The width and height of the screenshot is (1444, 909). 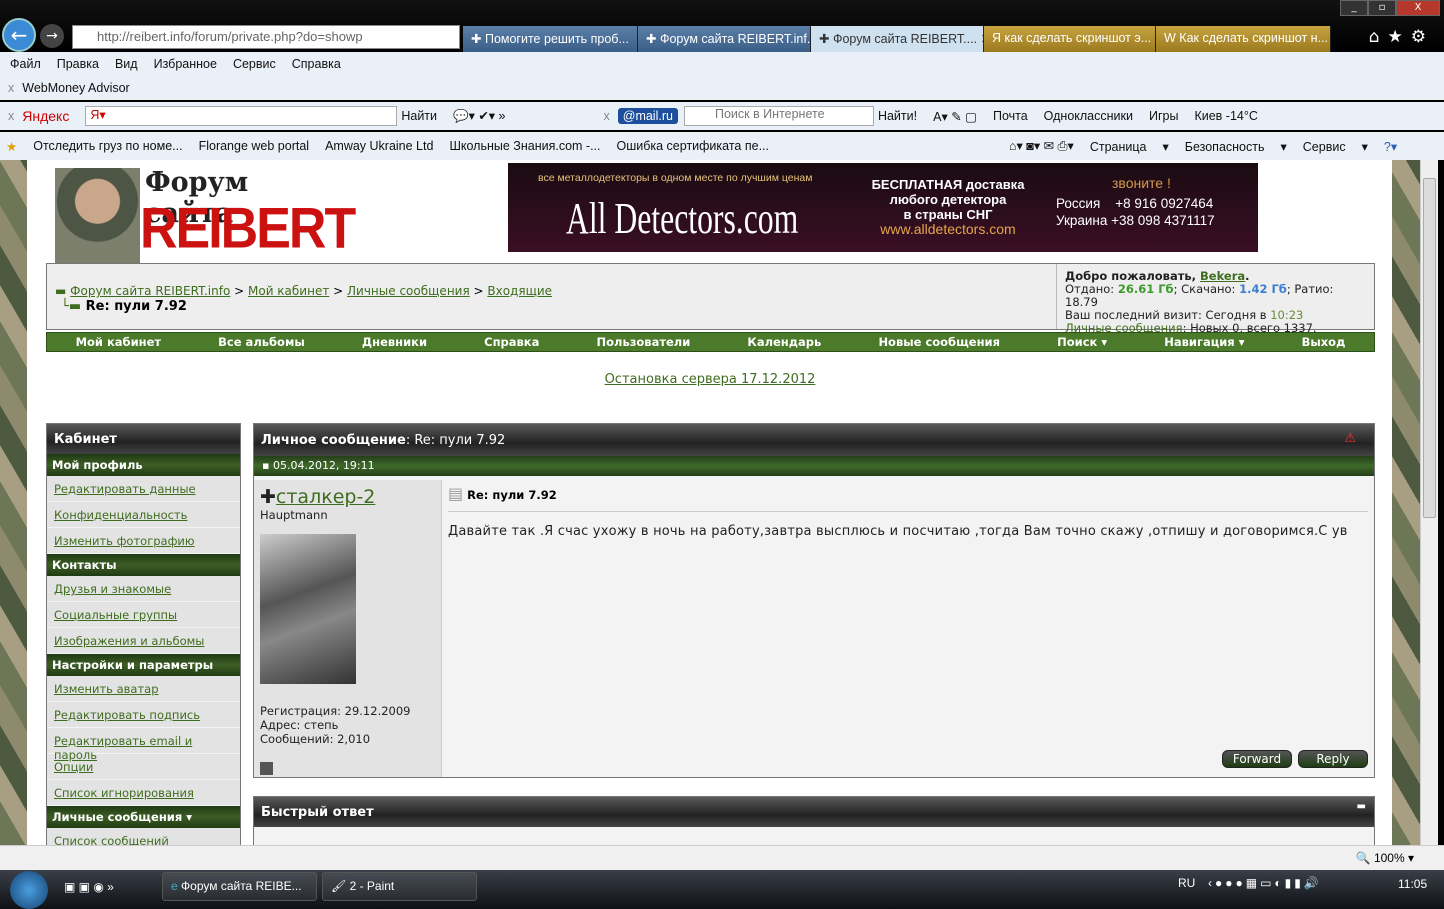 I want to click on menu-favorites: Избранное, so click(x=185, y=64).